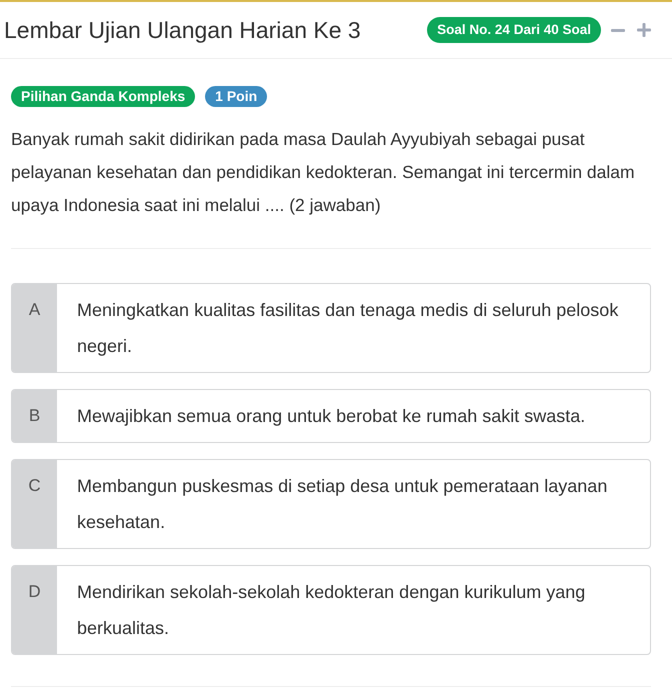 Image resolution: width=672 pixels, height=694 pixels. I want to click on option-text: Meningkatkan kualitas fasilitas dan tenaga medis di seluruh pelosok negeri., so click(348, 328).